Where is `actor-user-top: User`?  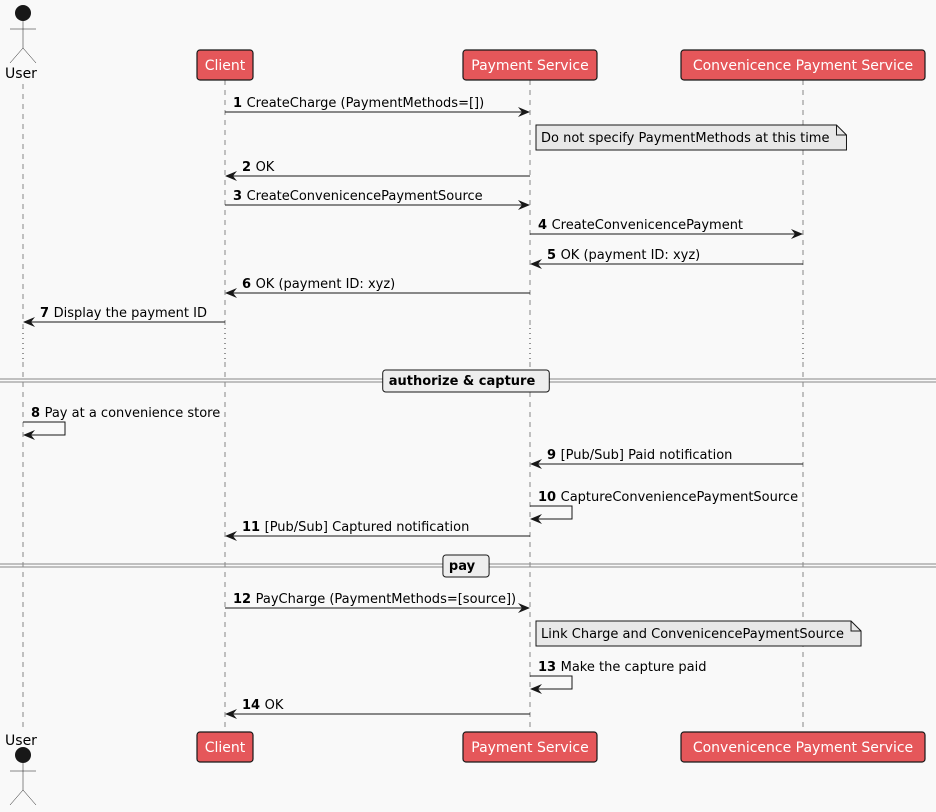 actor-user-top: User is located at coordinates (21, 43).